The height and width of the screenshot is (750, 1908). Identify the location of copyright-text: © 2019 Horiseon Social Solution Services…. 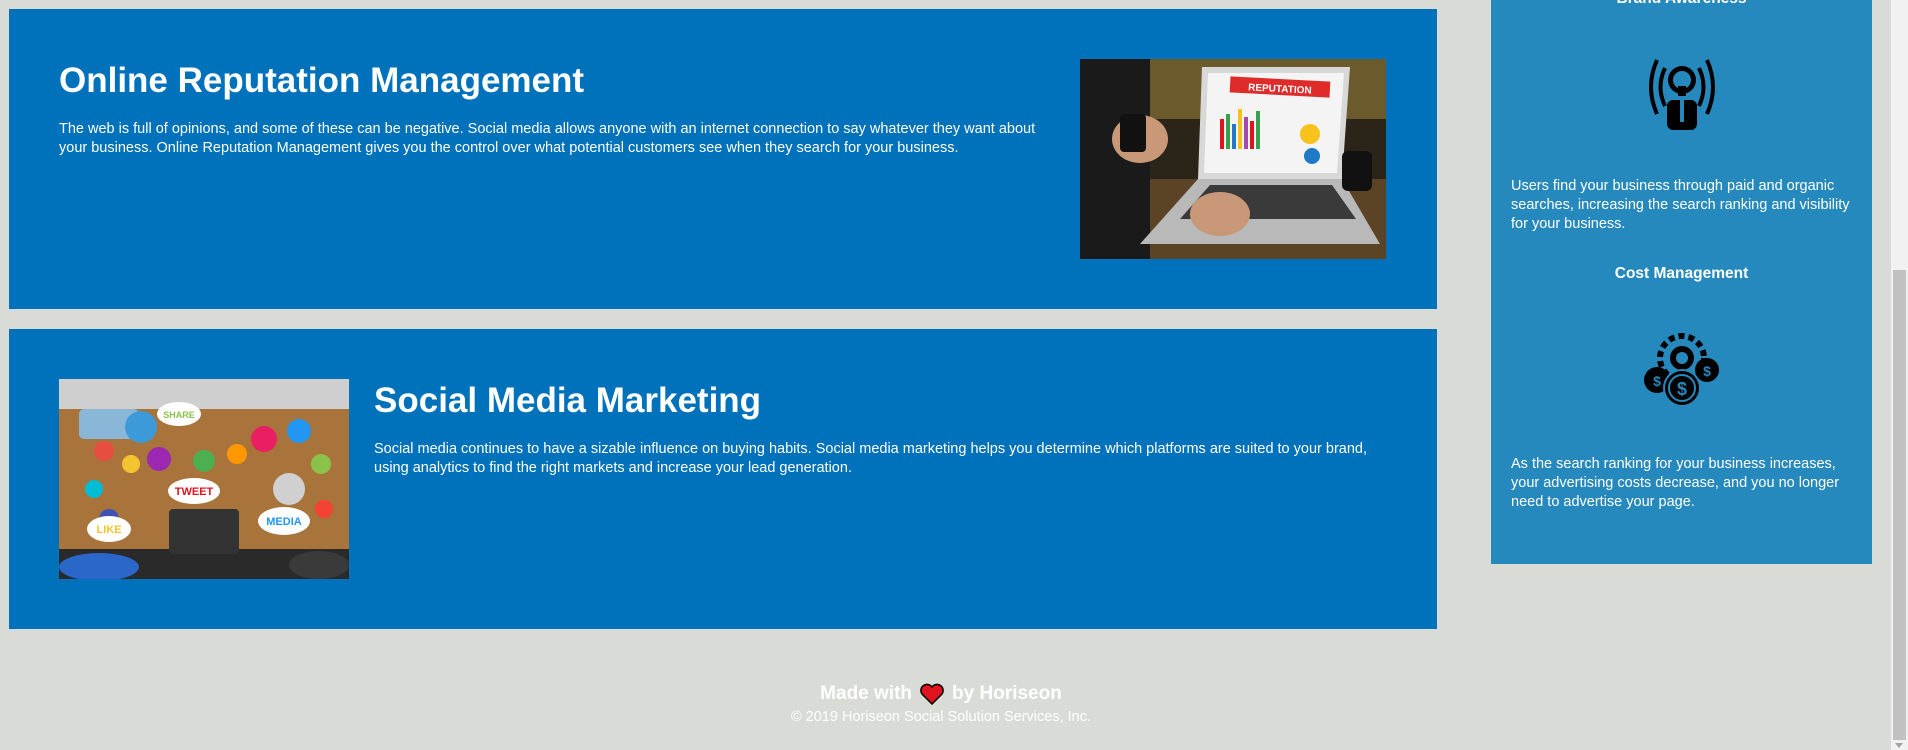
(941, 717).